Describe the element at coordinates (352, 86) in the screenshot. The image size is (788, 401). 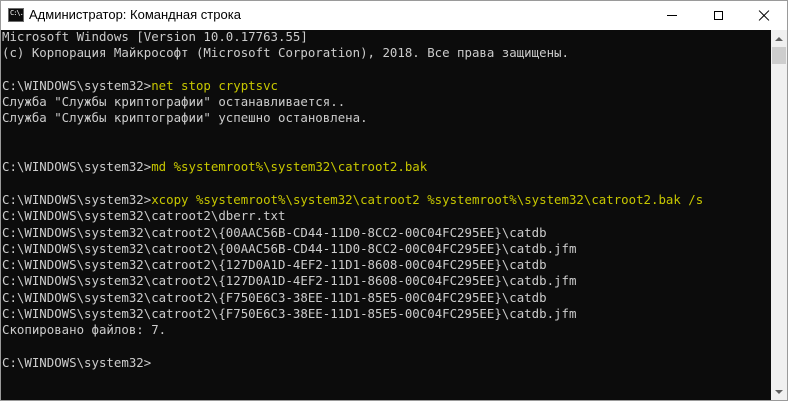
I see `console-line: C:\WINDOWS\system32>net stop cryptsvc` at that location.